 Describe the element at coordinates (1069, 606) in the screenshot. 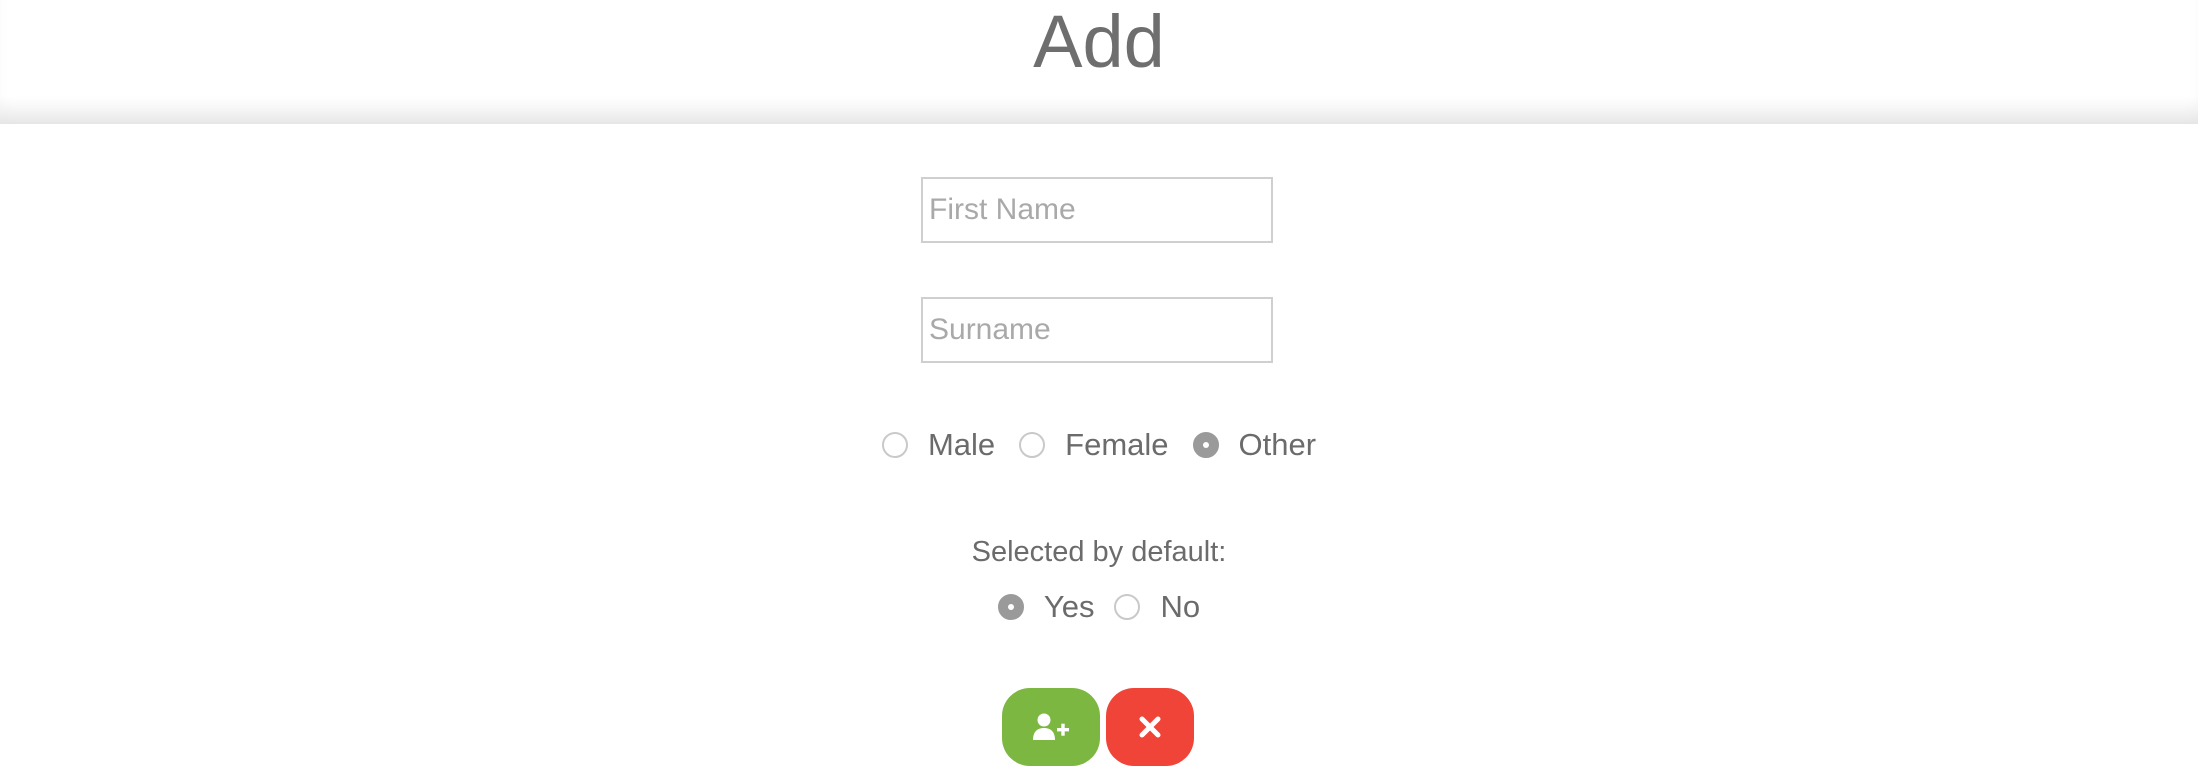

I see `default-label-yes: Yes` at that location.